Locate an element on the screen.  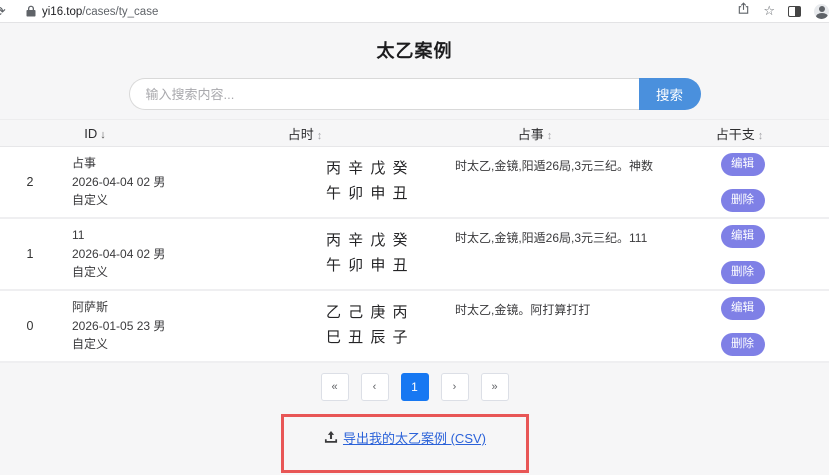
column-header-ganzhi: 占干支 ↕ is located at coordinates (739, 133).